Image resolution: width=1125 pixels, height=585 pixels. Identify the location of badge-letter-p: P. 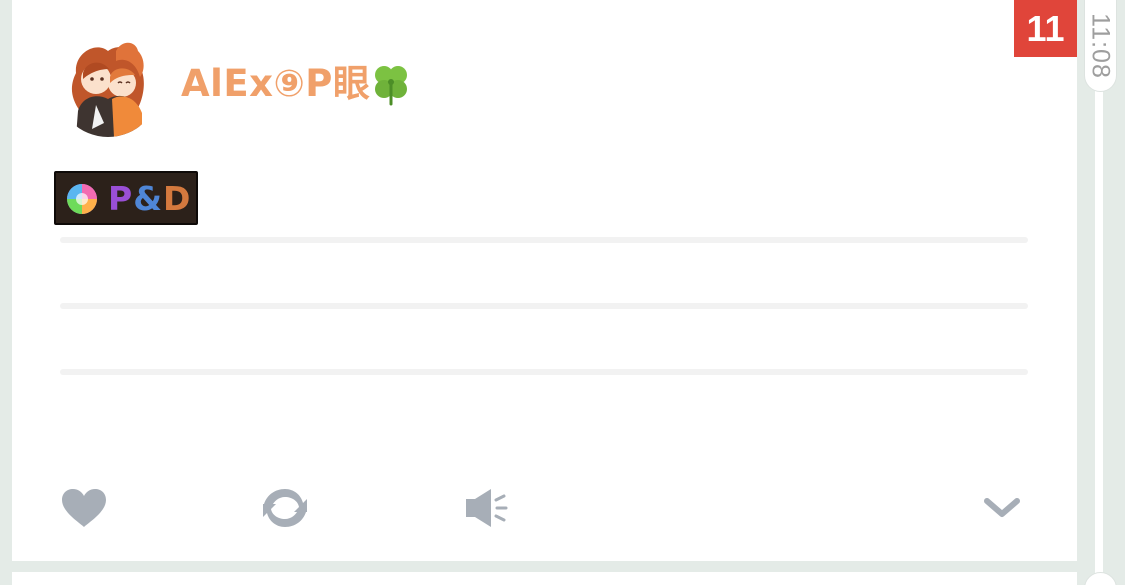
(121, 198).